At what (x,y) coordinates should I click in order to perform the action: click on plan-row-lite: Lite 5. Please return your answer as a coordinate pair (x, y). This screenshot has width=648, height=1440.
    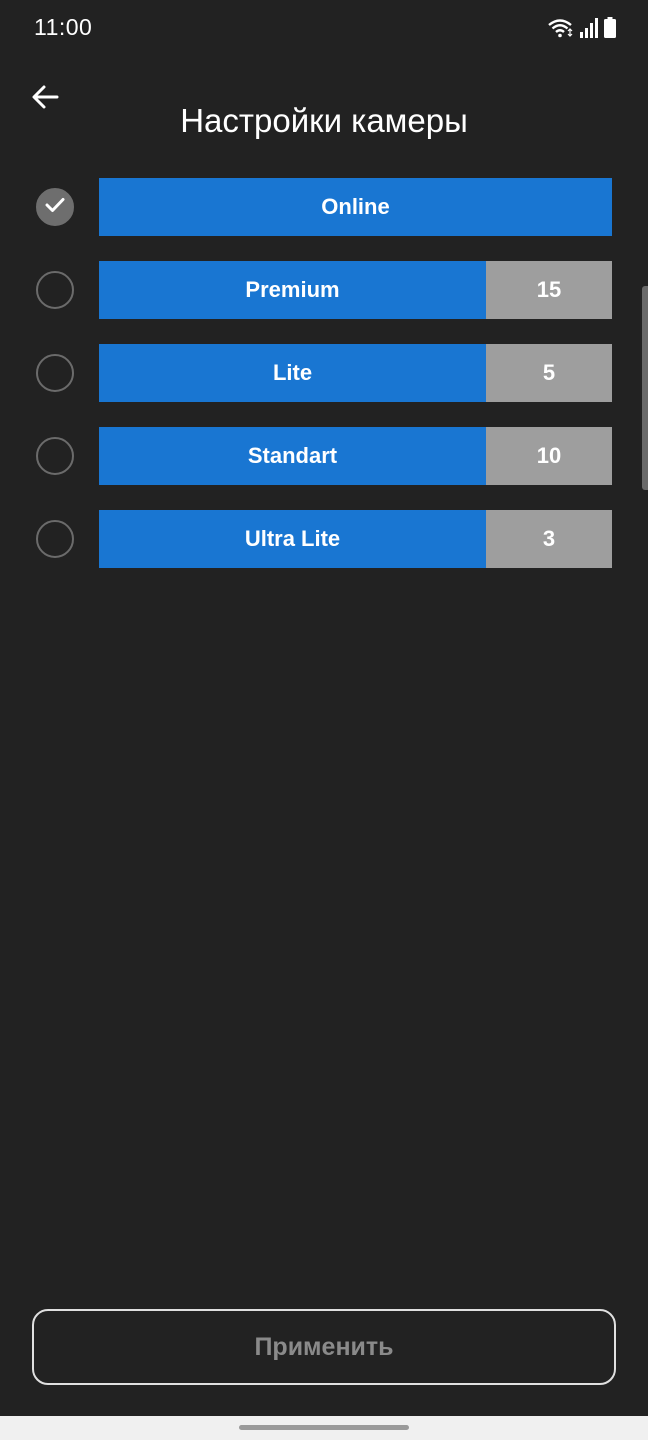
    Looking at the image, I should click on (324, 373).